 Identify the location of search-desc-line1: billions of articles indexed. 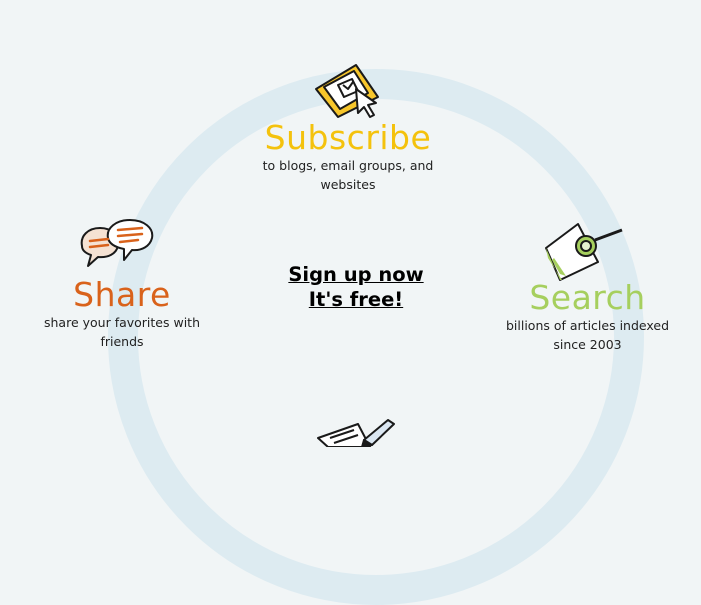
(587, 325).